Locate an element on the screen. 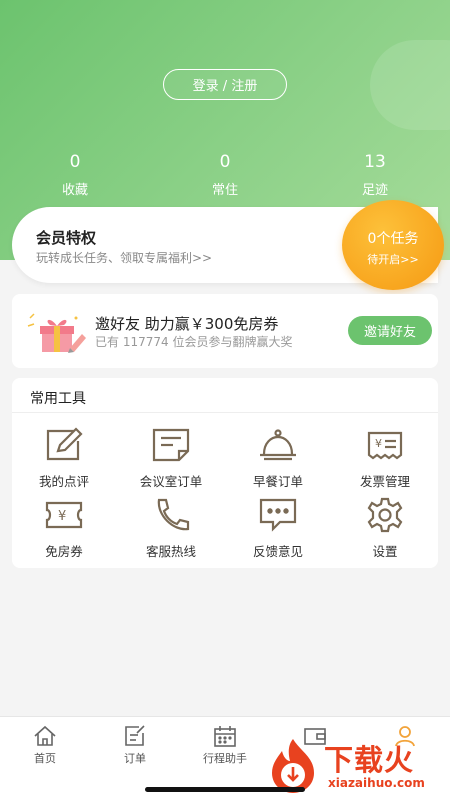  tab-label: 订单 is located at coordinates (135, 758).